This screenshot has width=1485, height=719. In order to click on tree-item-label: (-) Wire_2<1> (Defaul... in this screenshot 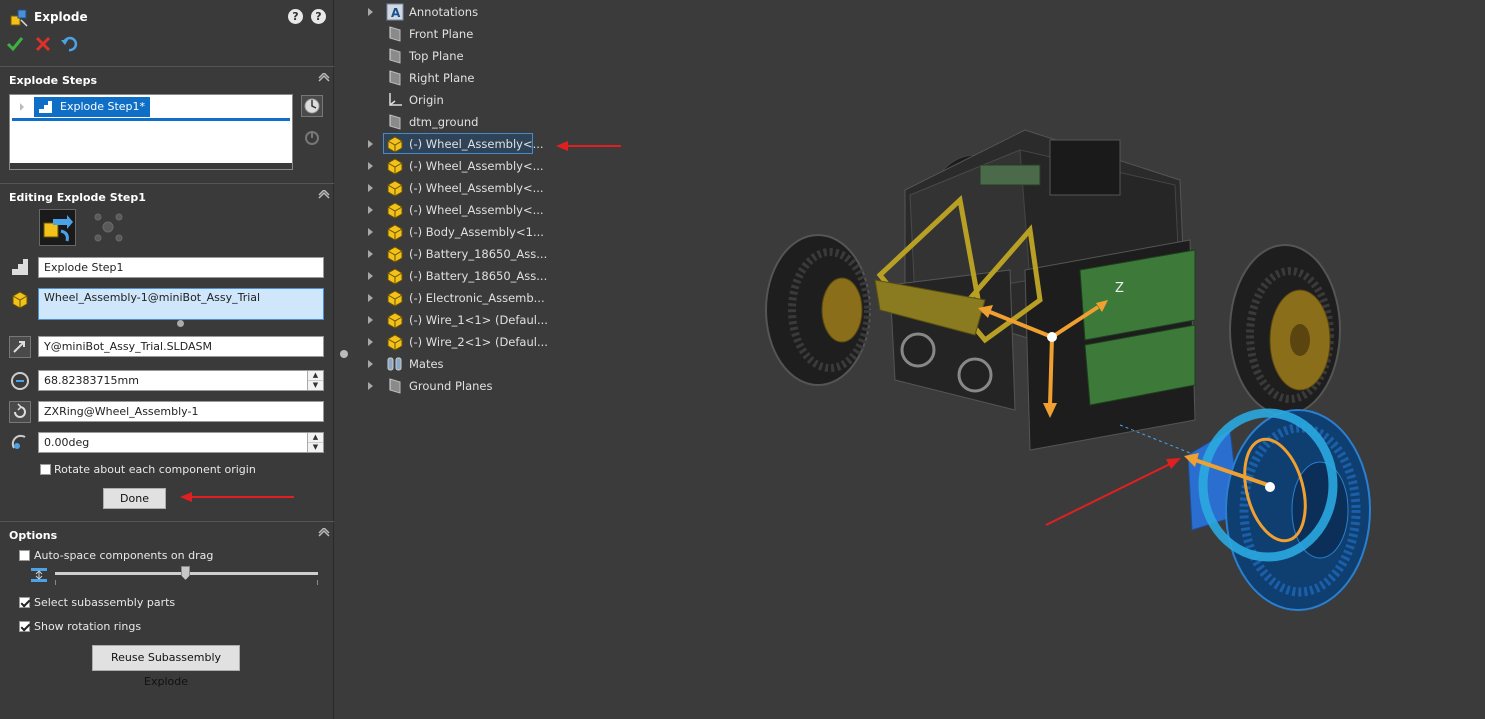, I will do `click(478, 342)`.